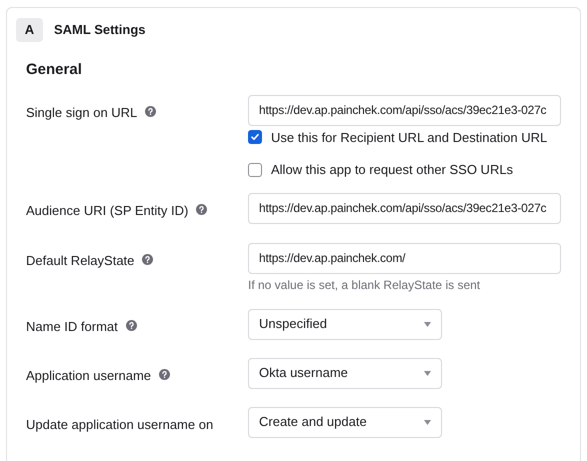 This screenshot has width=587, height=461. Describe the element at coordinates (107, 211) in the screenshot. I see `field-label: Audience URI (SP Entity ID)` at that location.